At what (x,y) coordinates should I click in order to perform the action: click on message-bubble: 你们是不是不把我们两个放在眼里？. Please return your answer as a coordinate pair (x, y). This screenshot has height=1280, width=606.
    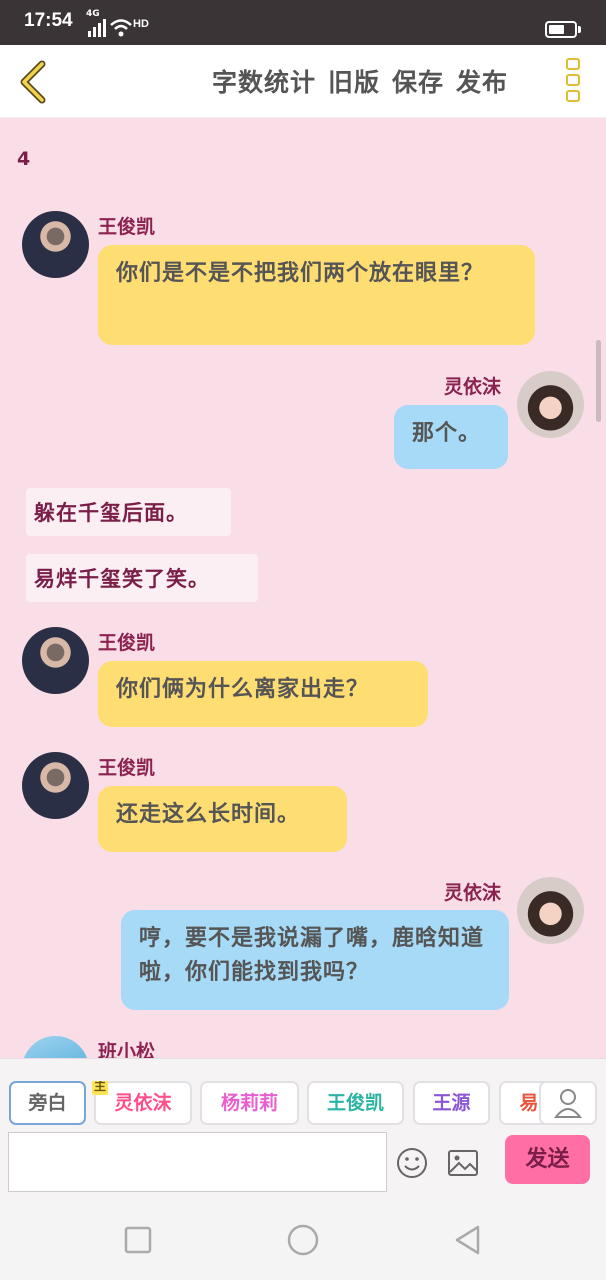
    Looking at the image, I should click on (316, 295).